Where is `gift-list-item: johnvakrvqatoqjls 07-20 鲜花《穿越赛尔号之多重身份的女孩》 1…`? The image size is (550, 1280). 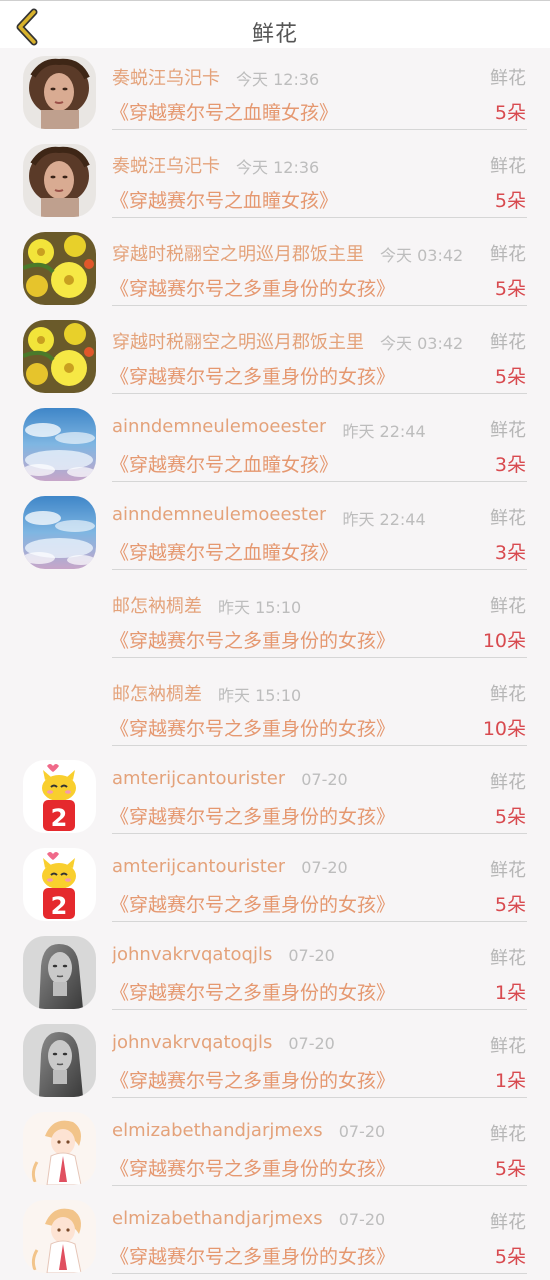
gift-list-item: johnvakrvqatoqjls 07-20 鲜花《穿越赛尔号之多重身份的女孩》 1… is located at coordinates (275, 972).